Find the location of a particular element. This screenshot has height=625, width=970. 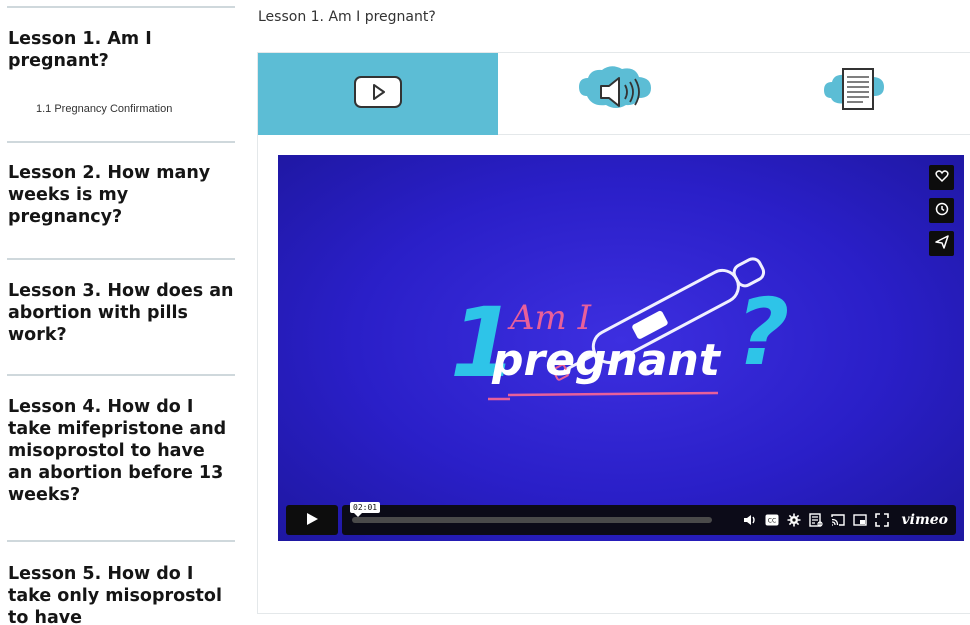

captions-icon: CC is located at coordinates (772, 520).